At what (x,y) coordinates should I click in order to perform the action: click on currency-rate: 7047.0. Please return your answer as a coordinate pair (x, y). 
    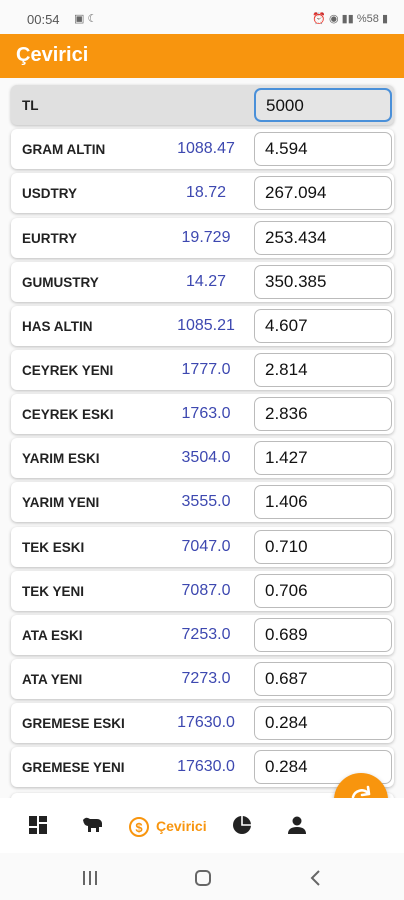
    Looking at the image, I should click on (206, 546).